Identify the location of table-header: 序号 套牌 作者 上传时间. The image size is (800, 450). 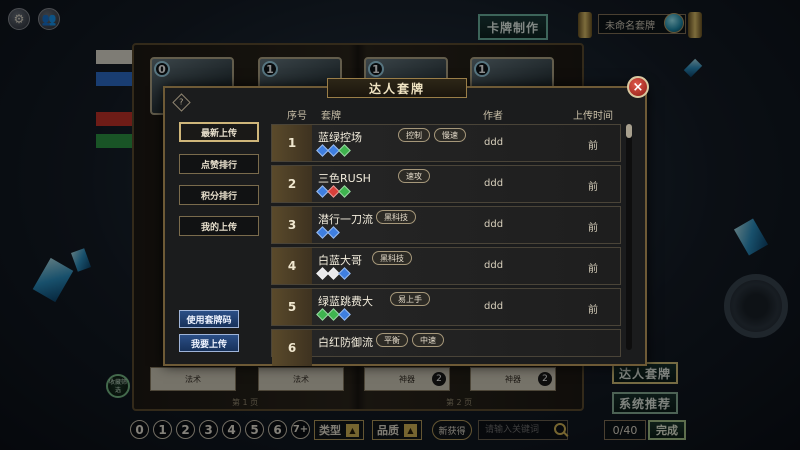
(456, 114).